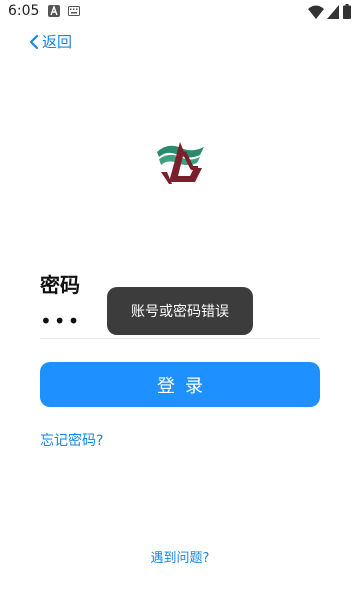 This screenshot has width=360, height=600. Describe the element at coordinates (180, 338) in the screenshot. I see `password-underline` at that location.